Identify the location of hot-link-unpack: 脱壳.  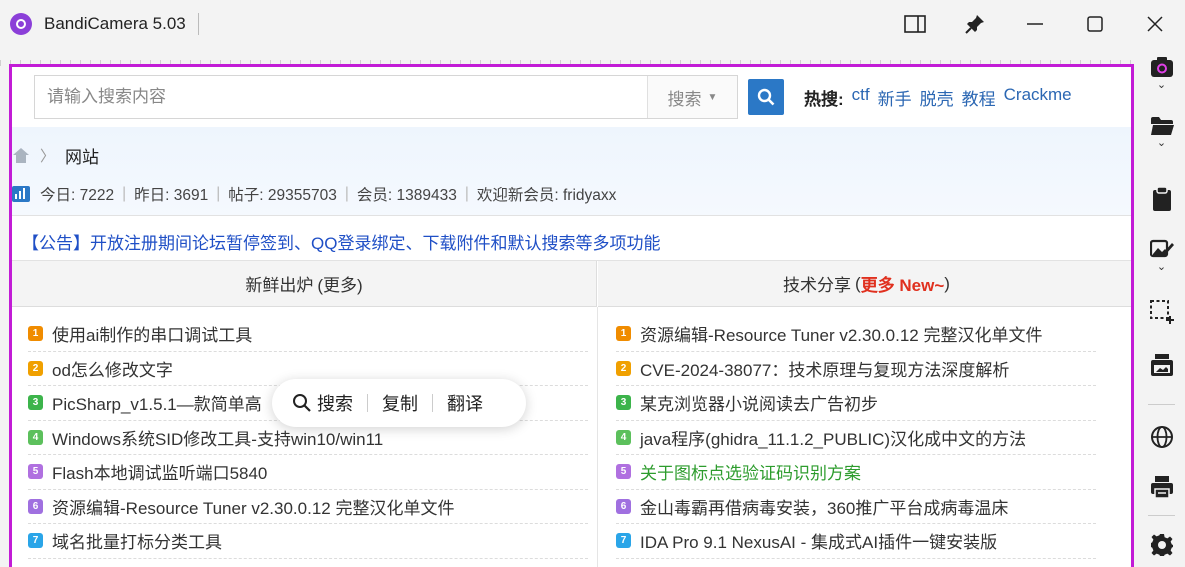
(937, 97).